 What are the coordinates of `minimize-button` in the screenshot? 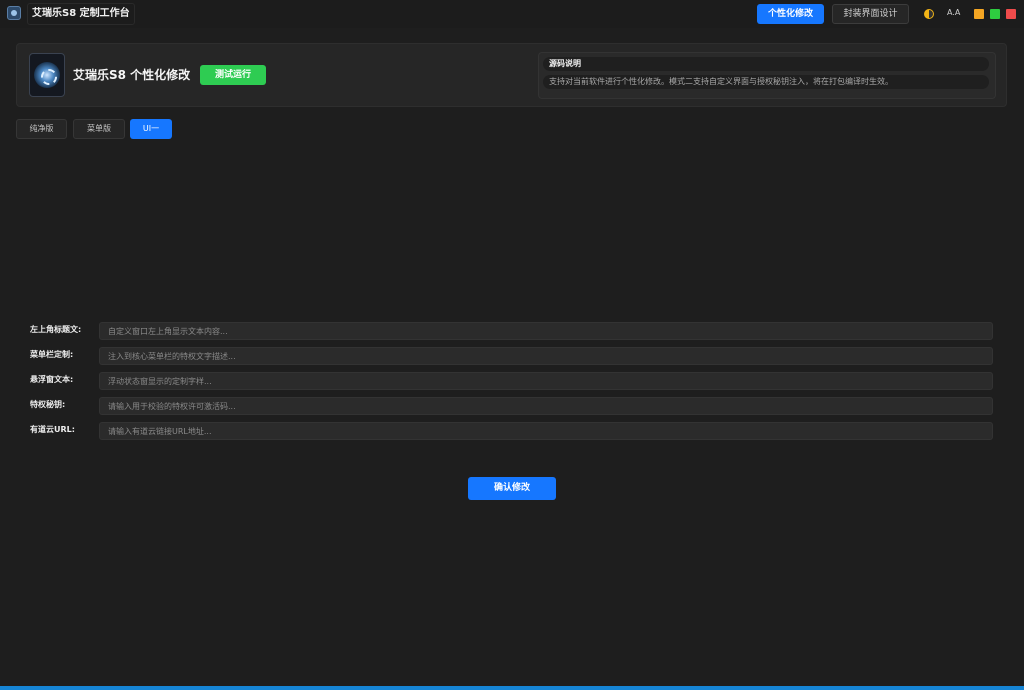 It's located at (979, 14).